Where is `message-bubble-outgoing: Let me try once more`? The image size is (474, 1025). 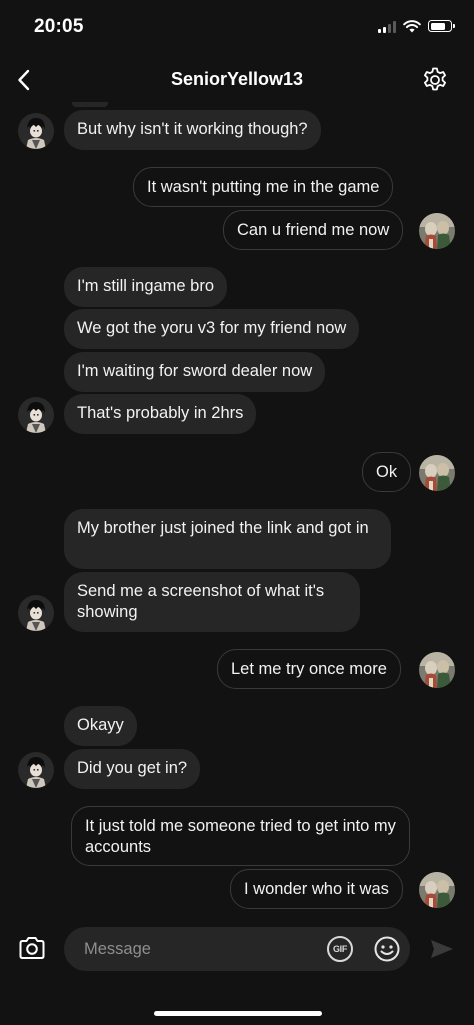 message-bubble-outgoing: Let me try once more is located at coordinates (309, 669).